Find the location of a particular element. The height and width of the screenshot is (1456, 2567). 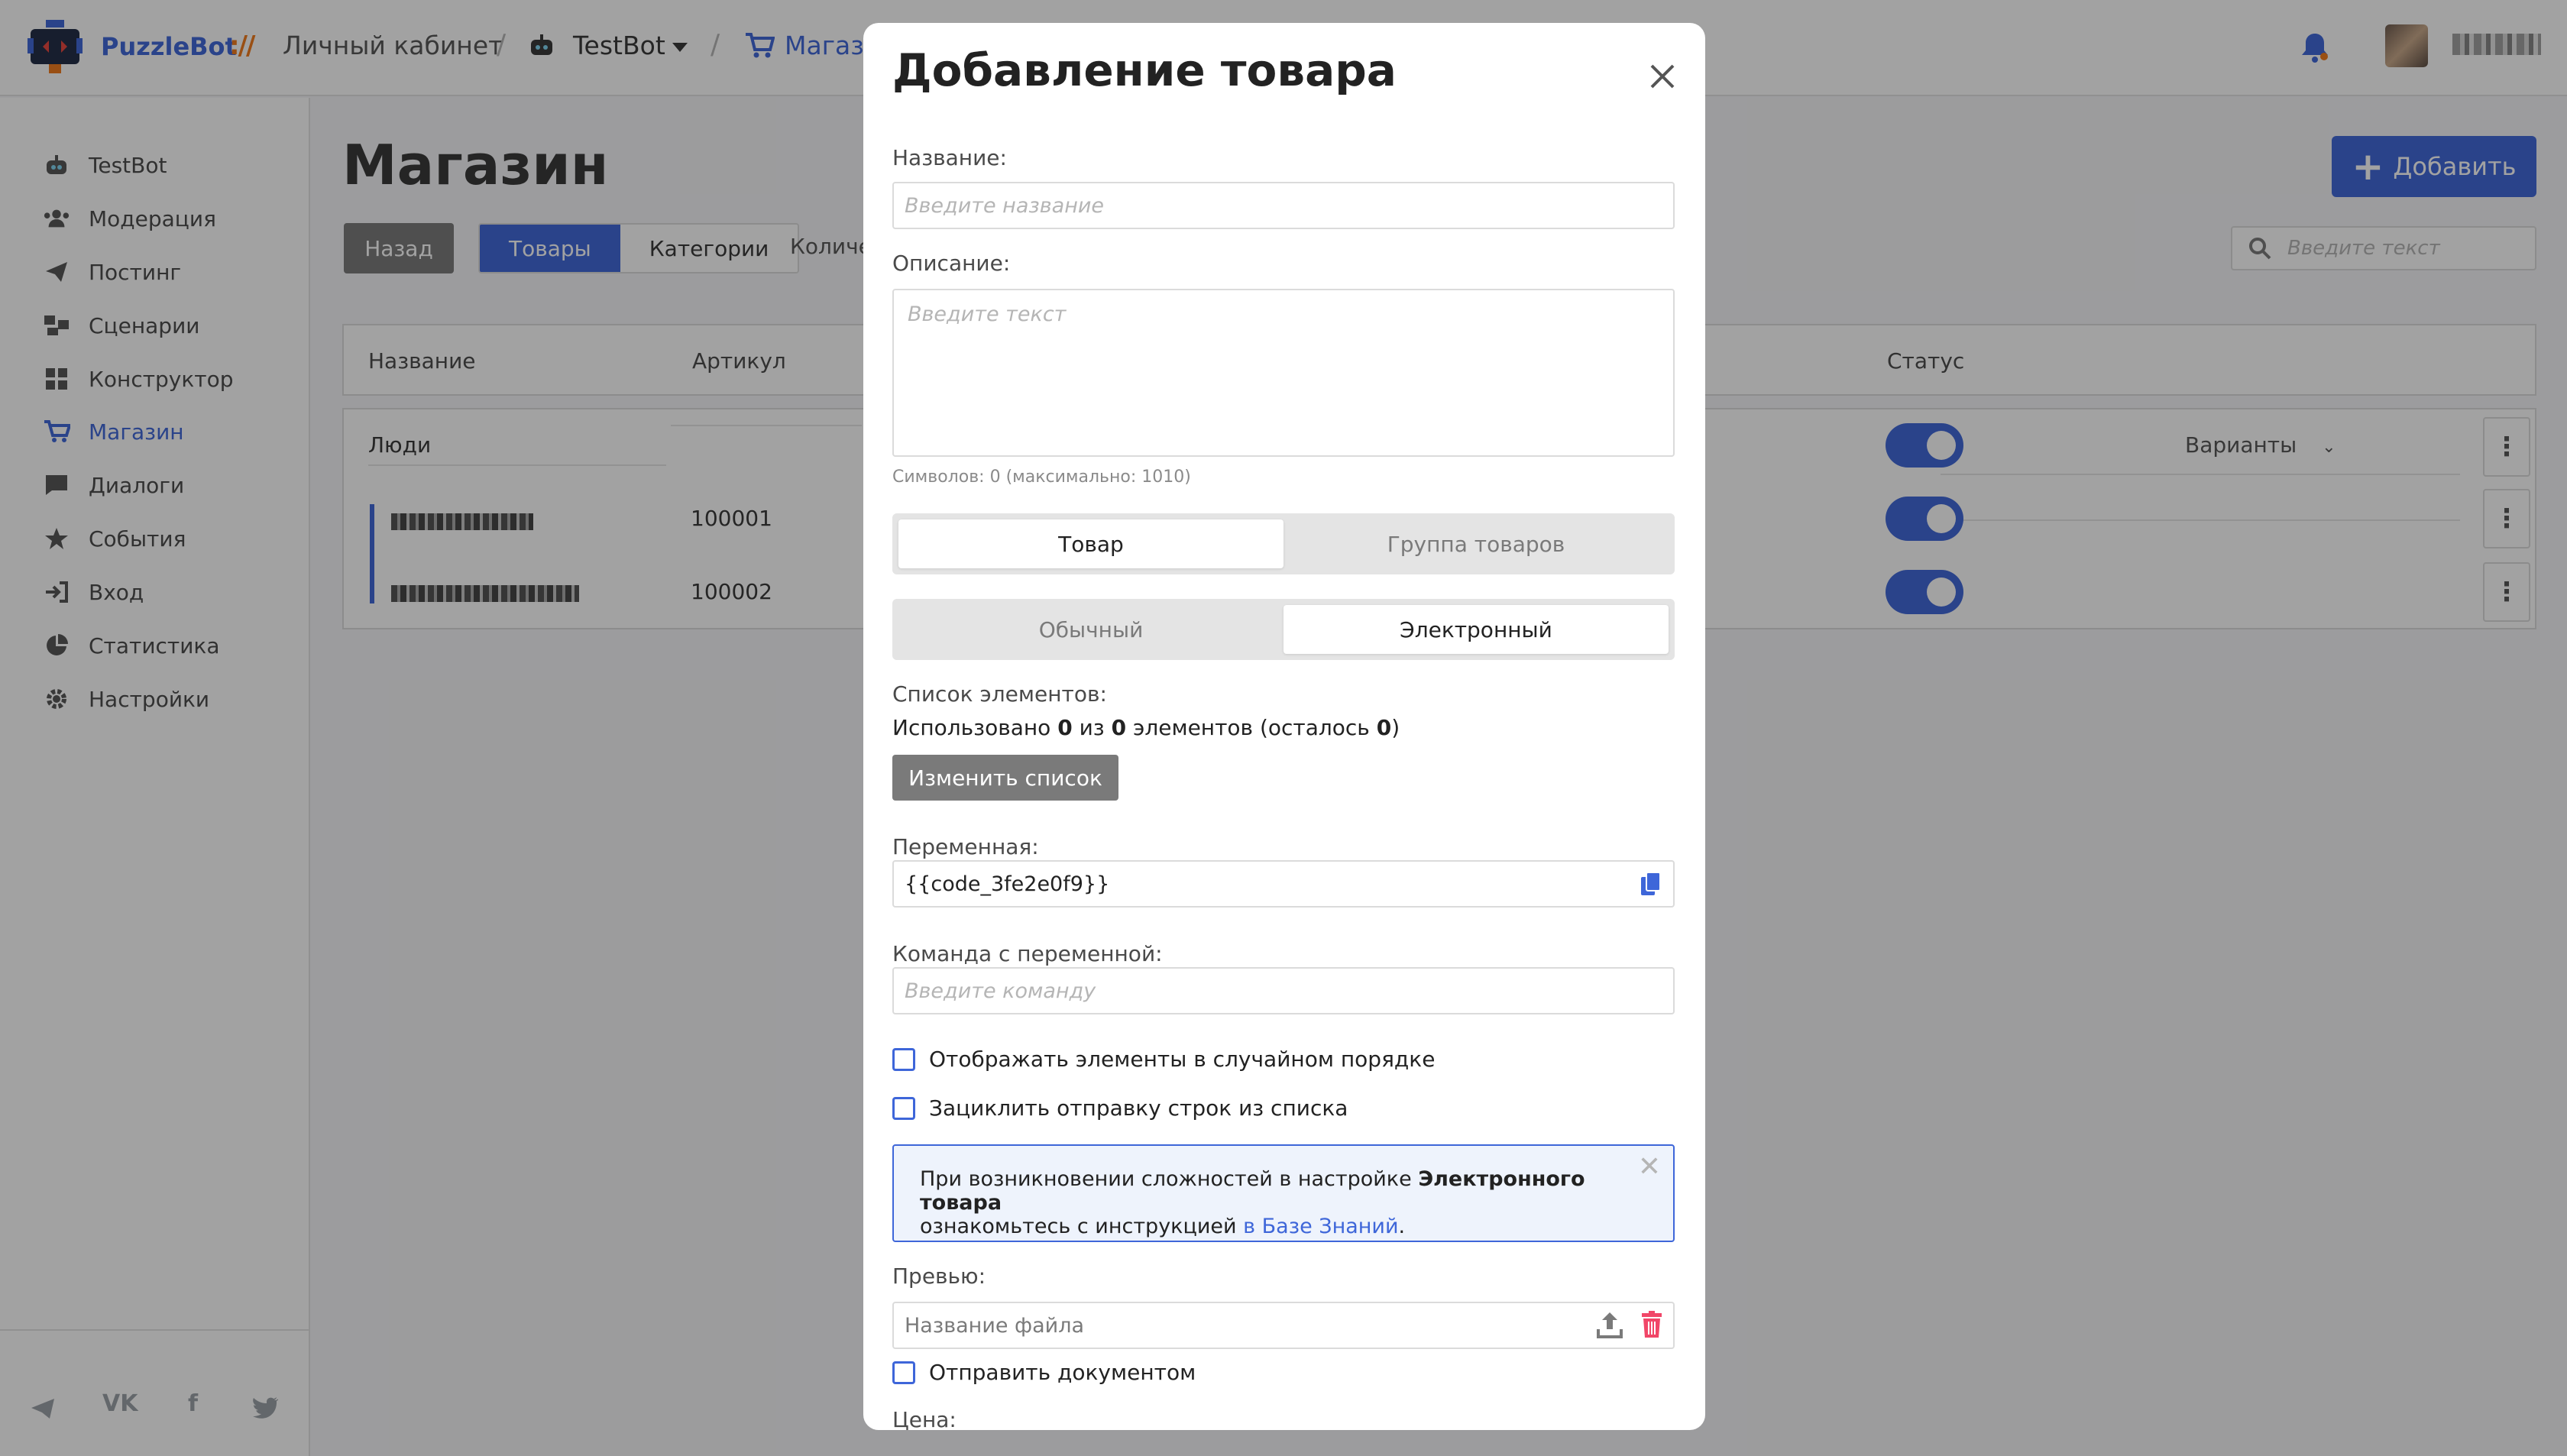

command-label: Команда с переменной: is located at coordinates (1027, 953).